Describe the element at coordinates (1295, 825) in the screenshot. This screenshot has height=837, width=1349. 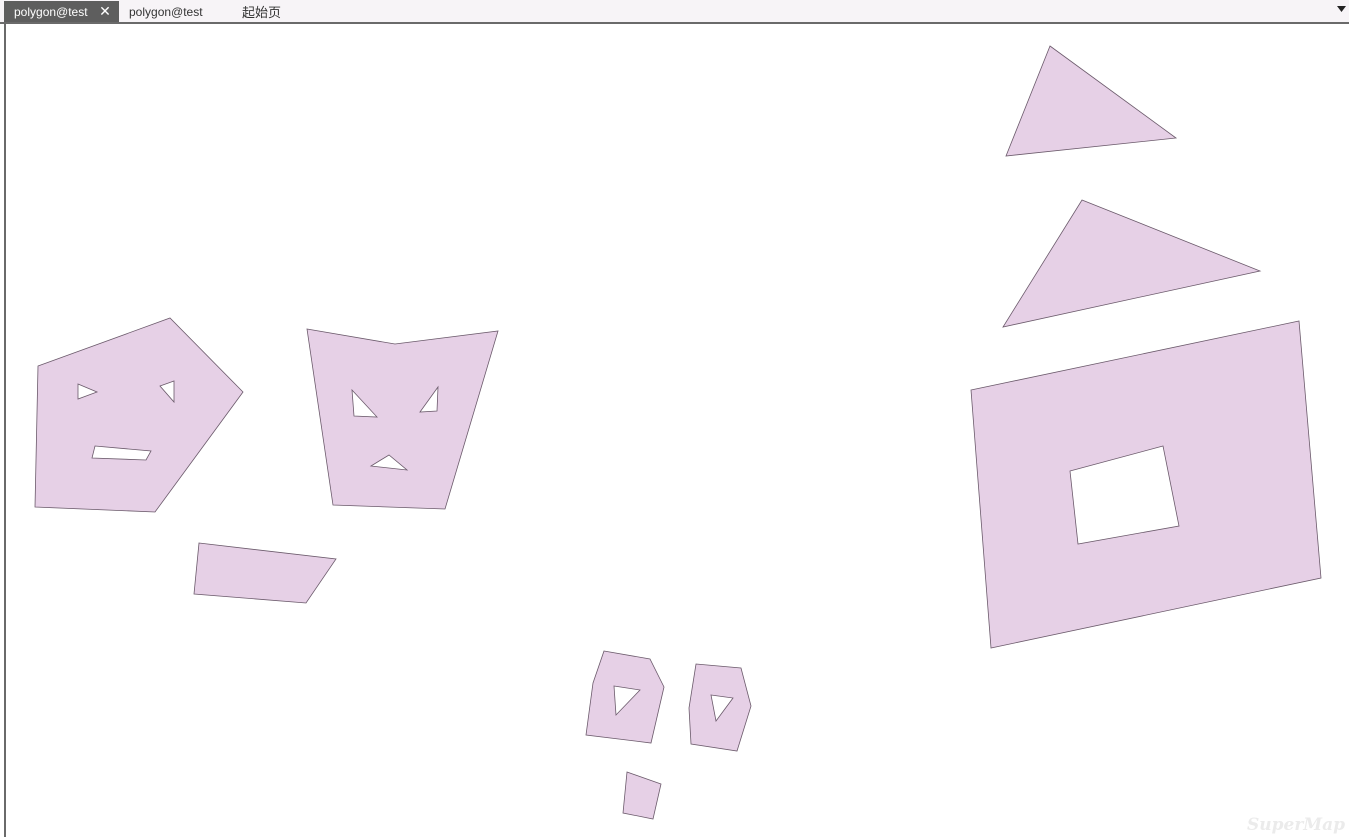
I see `supermap-watermark: SuperMap` at that location.